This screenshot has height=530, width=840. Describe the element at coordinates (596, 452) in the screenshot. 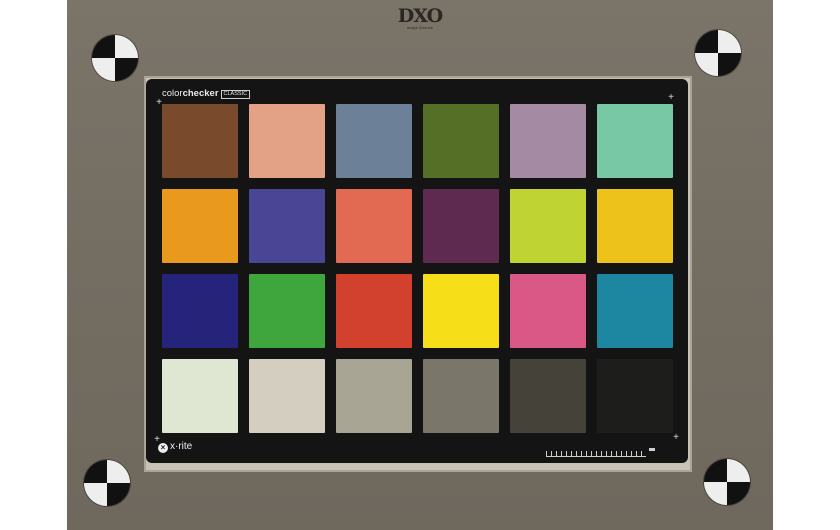

I see `measurement-scale` at that location.